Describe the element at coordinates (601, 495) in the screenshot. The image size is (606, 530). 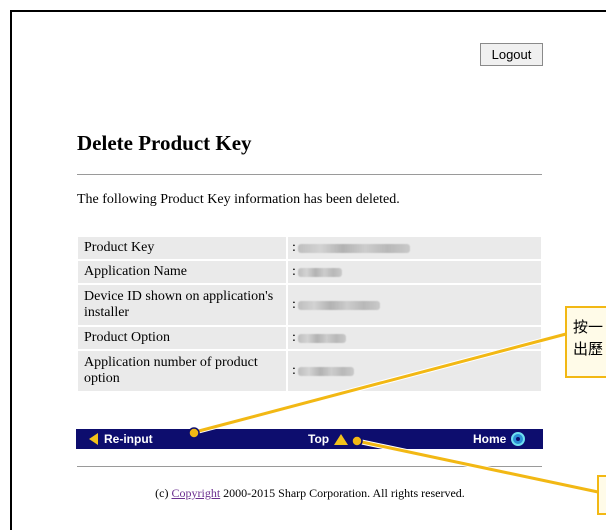
I see `annotation-callout` at that location.